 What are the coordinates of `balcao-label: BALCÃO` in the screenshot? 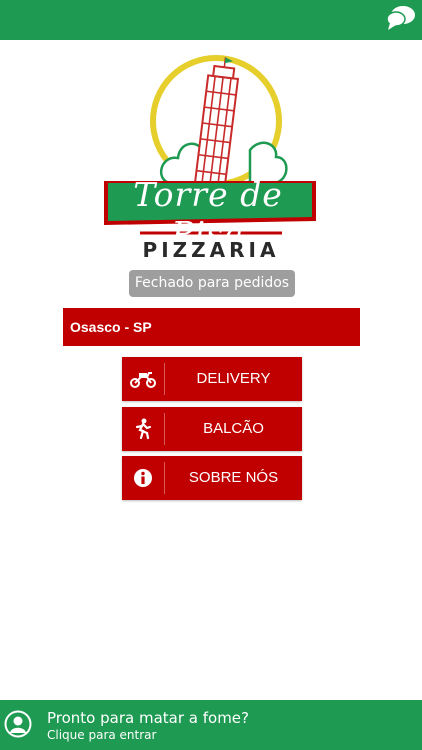 It's located at (233, 428).